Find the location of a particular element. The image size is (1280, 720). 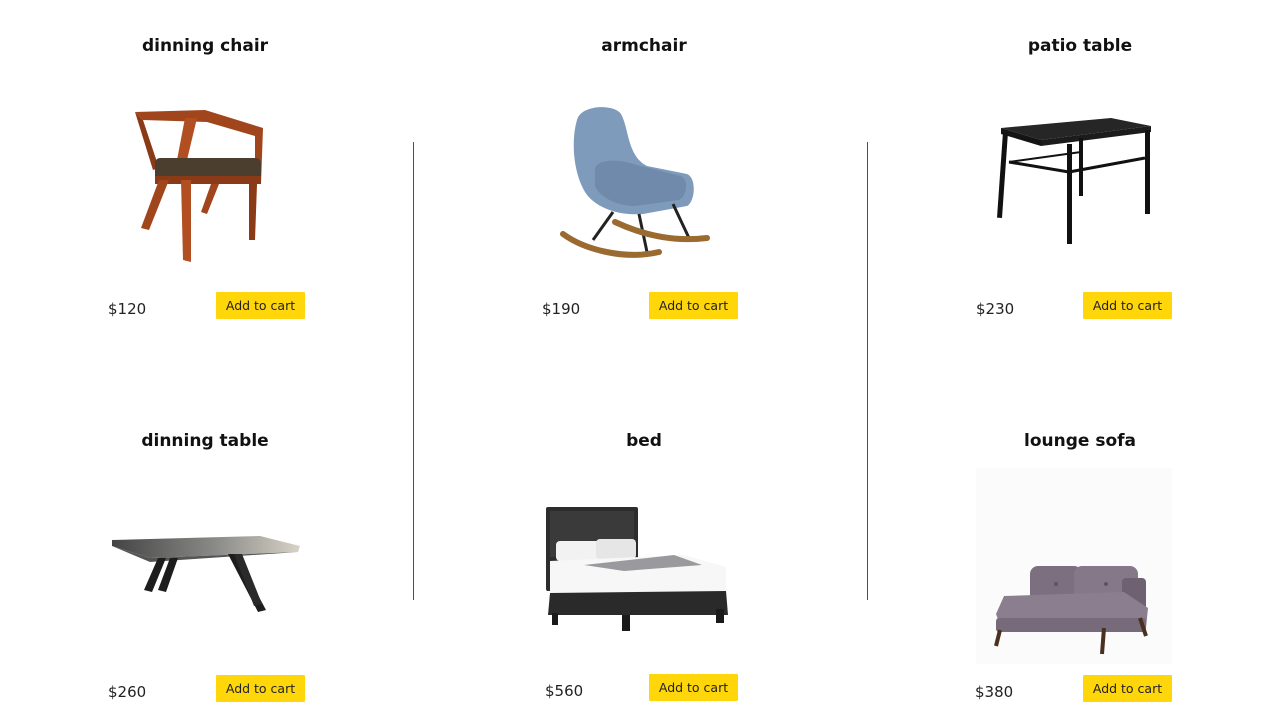

product-title: lounge sofa is located at coordinates (1080, 441).